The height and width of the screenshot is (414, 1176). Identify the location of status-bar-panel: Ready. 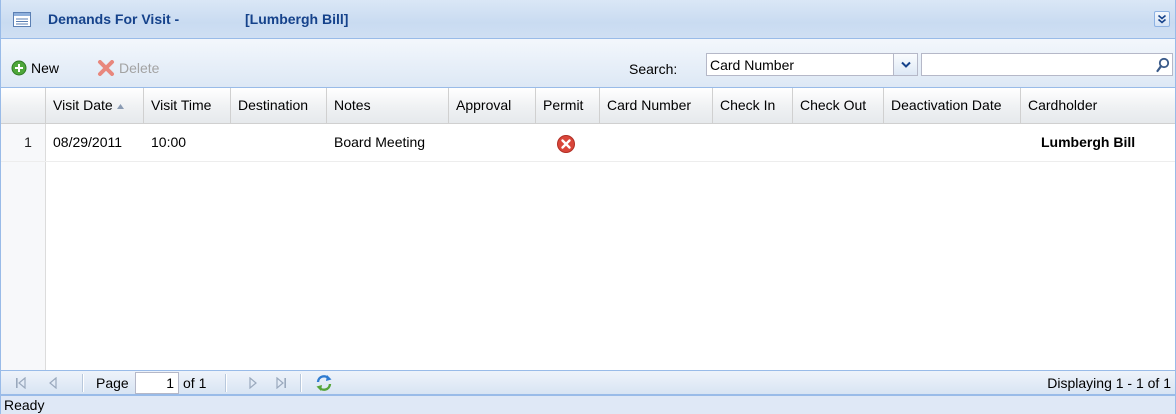
(588, 404).